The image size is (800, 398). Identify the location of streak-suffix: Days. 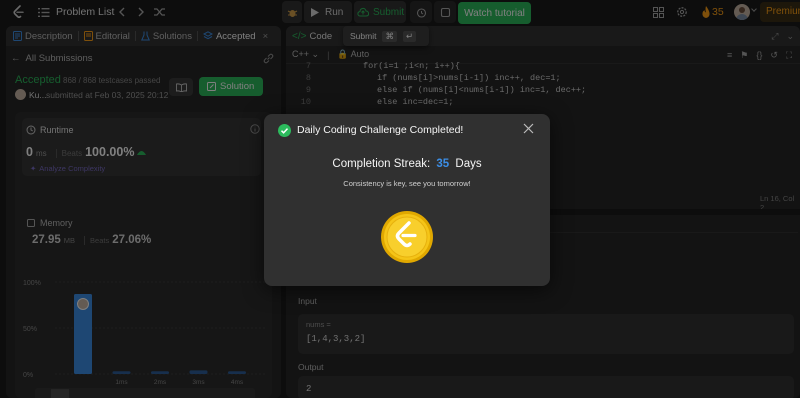
(468, 164).